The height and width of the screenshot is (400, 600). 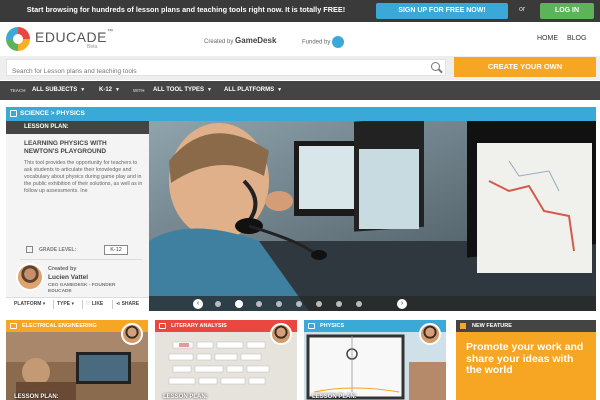 I want to click on grade-level-value: K-12, so click(x=116, y=250).